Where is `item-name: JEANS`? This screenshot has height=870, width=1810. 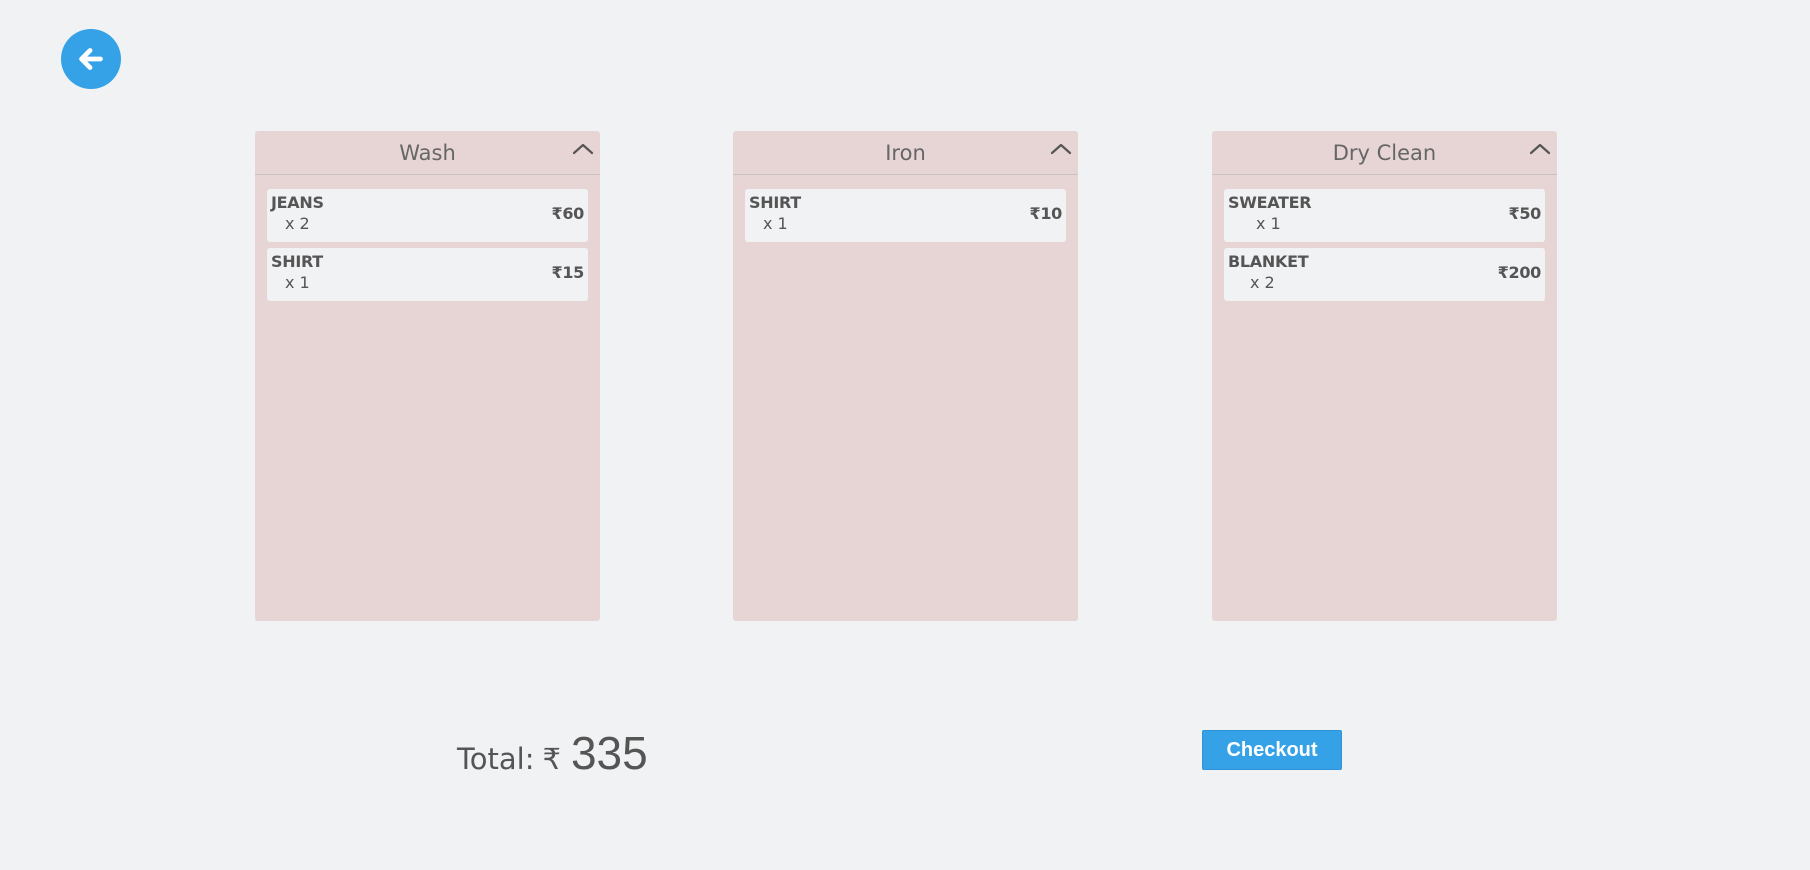 item-name: JEANS is located at coordinates (297, 202).